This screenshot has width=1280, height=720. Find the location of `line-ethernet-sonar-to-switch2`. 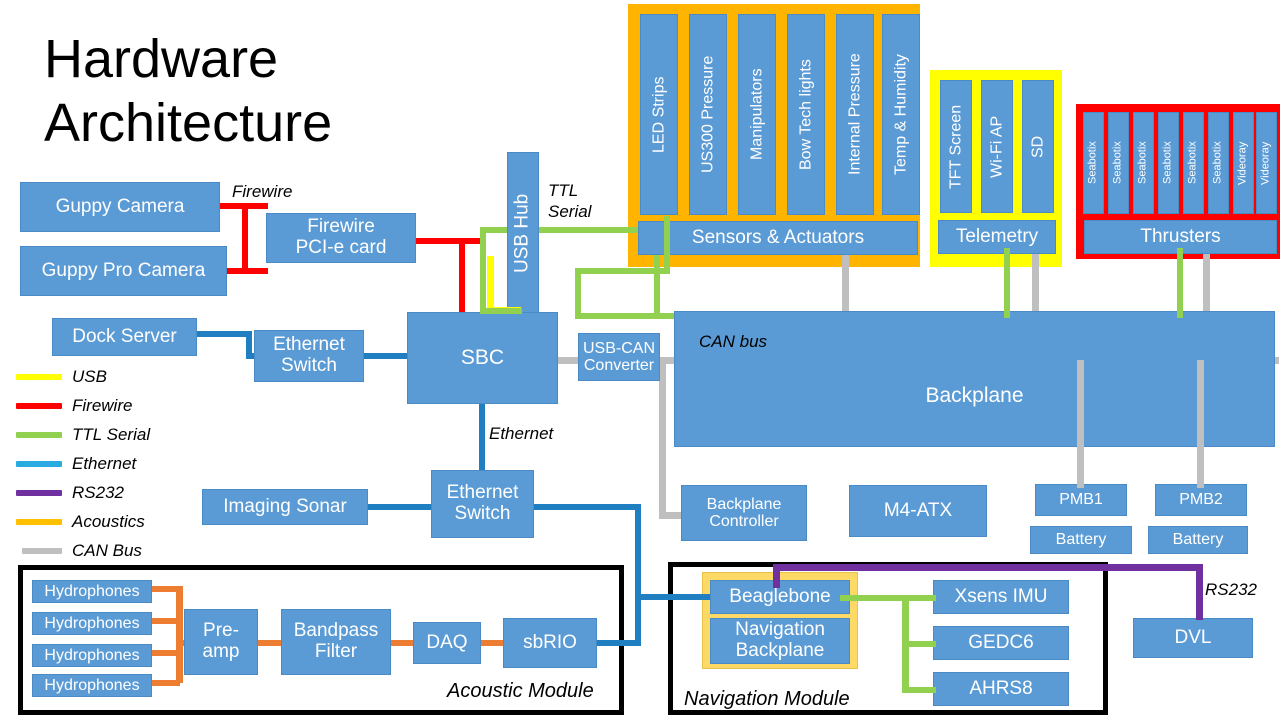

line-ethernet-sonar-to-switch2 is located at coordinates (400, 507).